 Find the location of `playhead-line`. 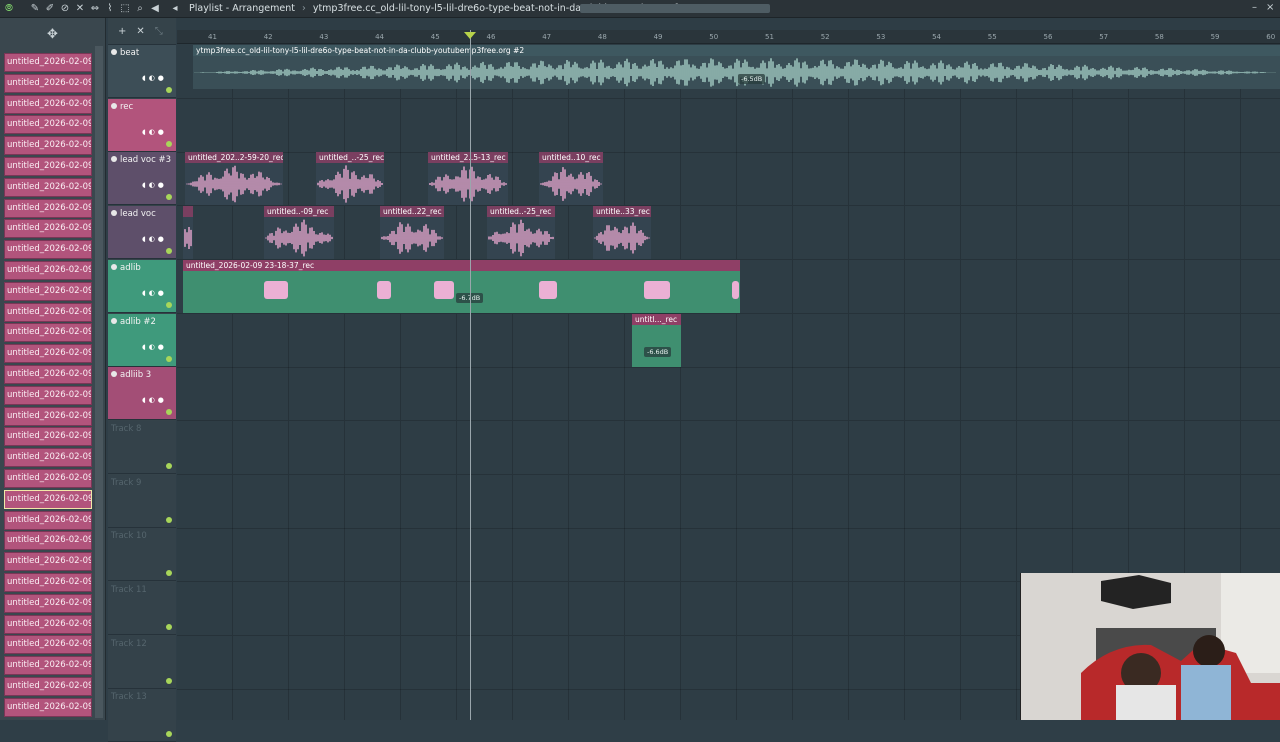

playhead-line is located at coordinates (470, 375).